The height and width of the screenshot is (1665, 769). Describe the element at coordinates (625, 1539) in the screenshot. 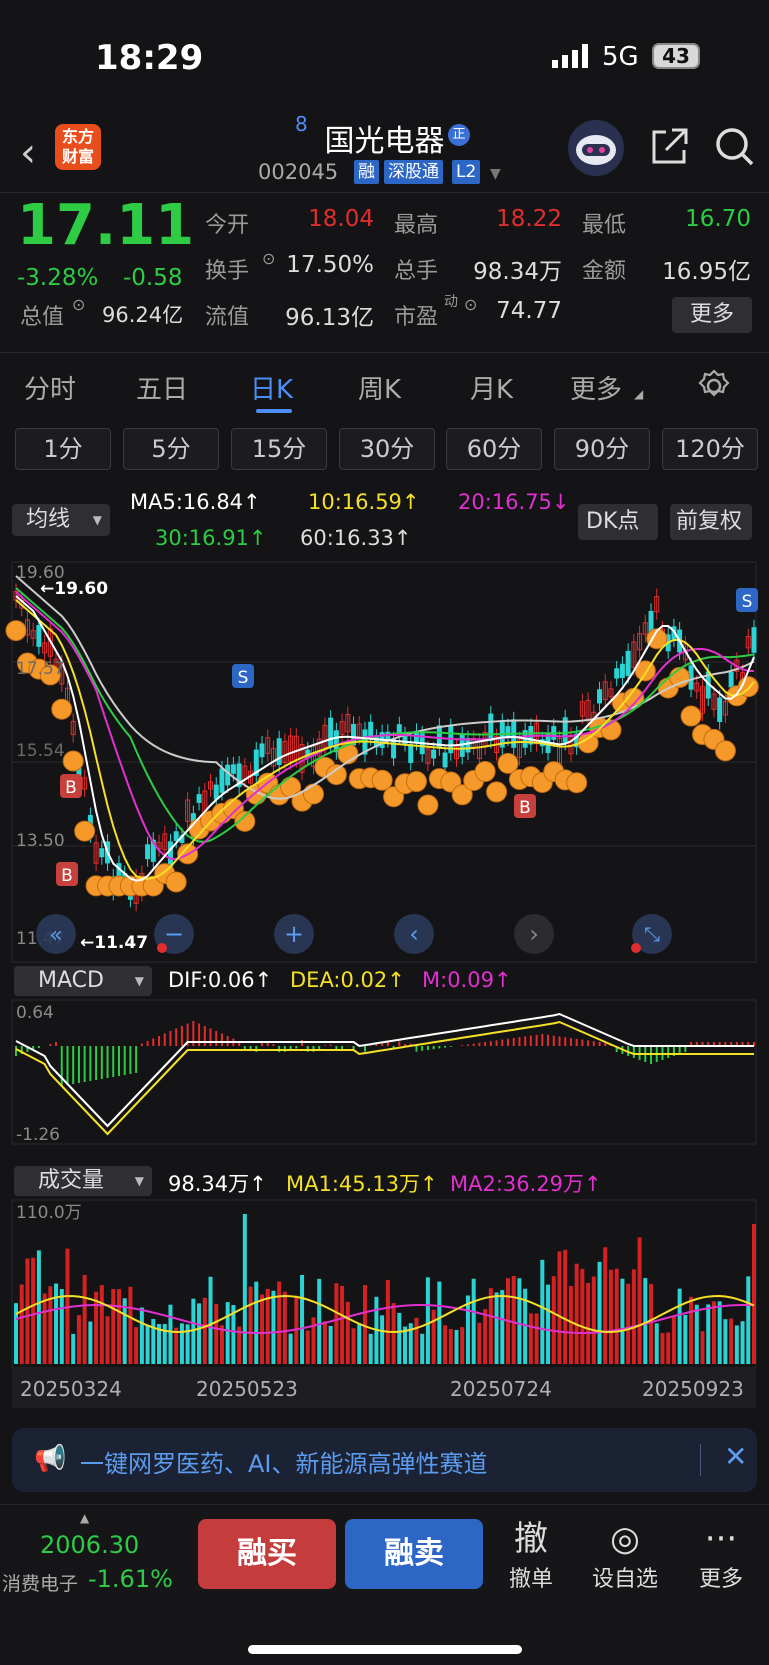

I see `watchlist-icon: ◎` at that location.